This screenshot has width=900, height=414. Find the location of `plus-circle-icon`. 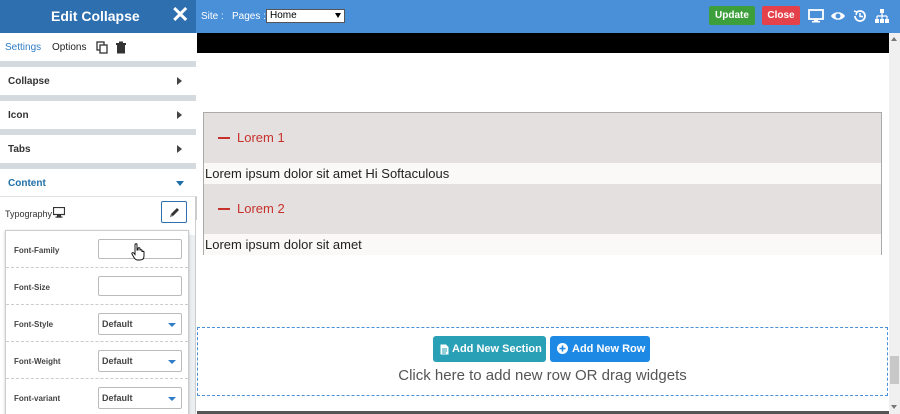

plus-circle-icon is located at coordinates (562, 348).